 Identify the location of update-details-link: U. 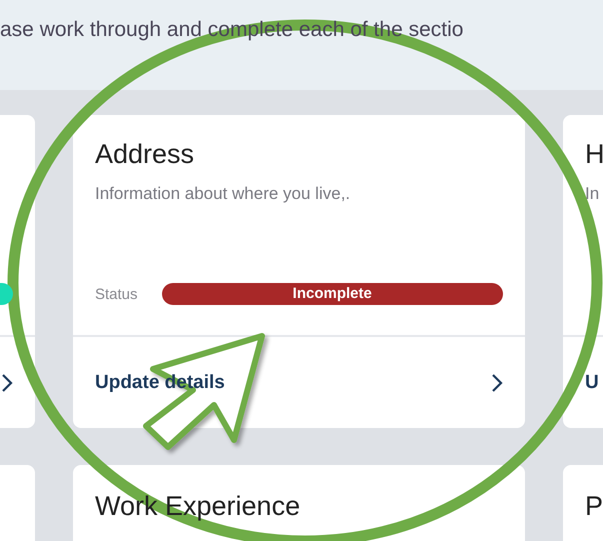
(592, 383).